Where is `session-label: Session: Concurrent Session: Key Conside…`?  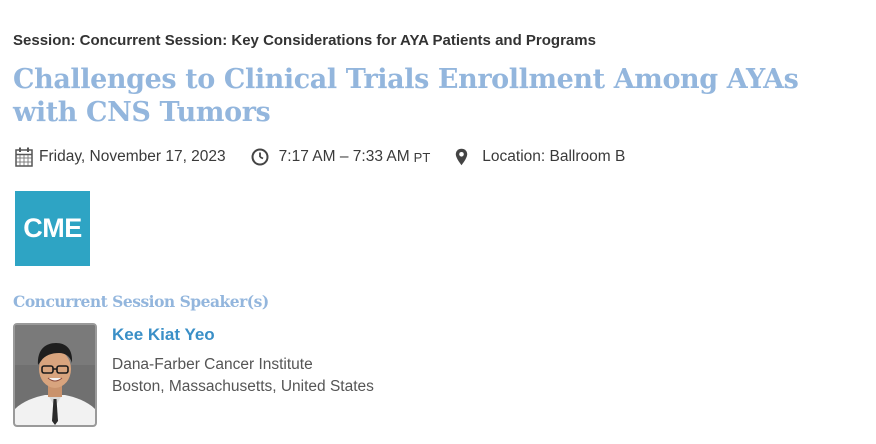 session-label: Session: Concurrent Session: Key Conside… is located at coordinates (304, 40).